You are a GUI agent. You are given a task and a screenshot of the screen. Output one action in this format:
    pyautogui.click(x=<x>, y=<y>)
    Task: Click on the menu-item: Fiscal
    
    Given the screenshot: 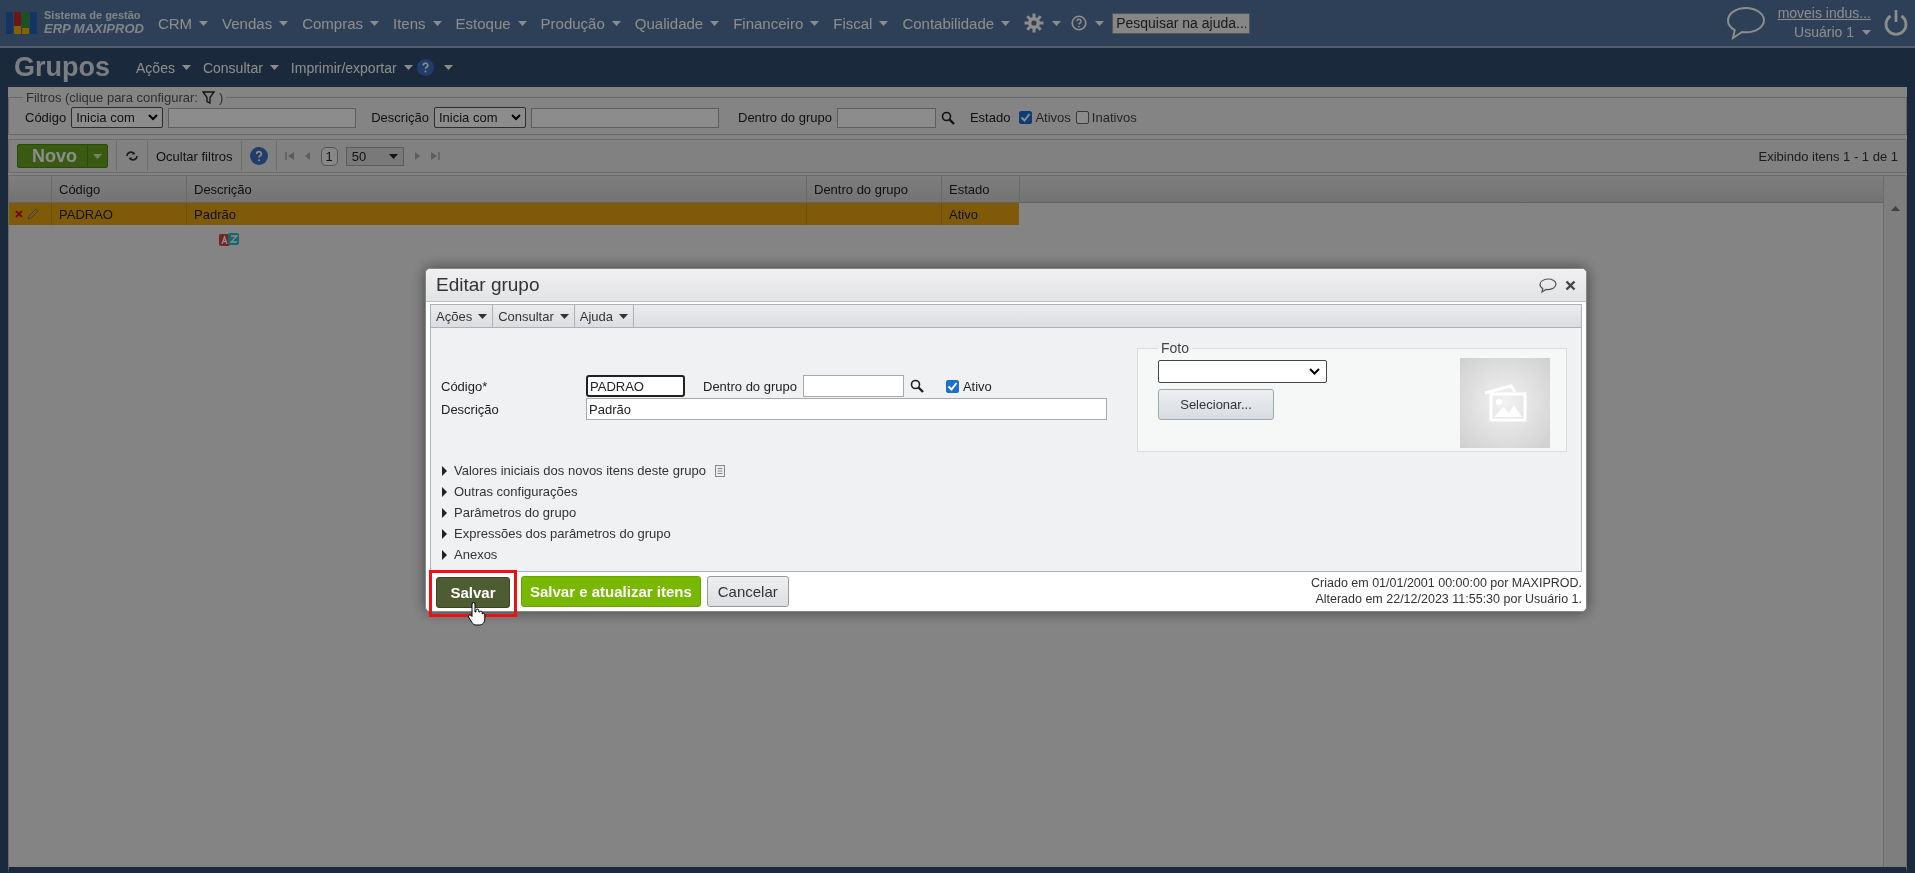 What is the action you would take?
    pyautogui.click(x=861, y=23)
    